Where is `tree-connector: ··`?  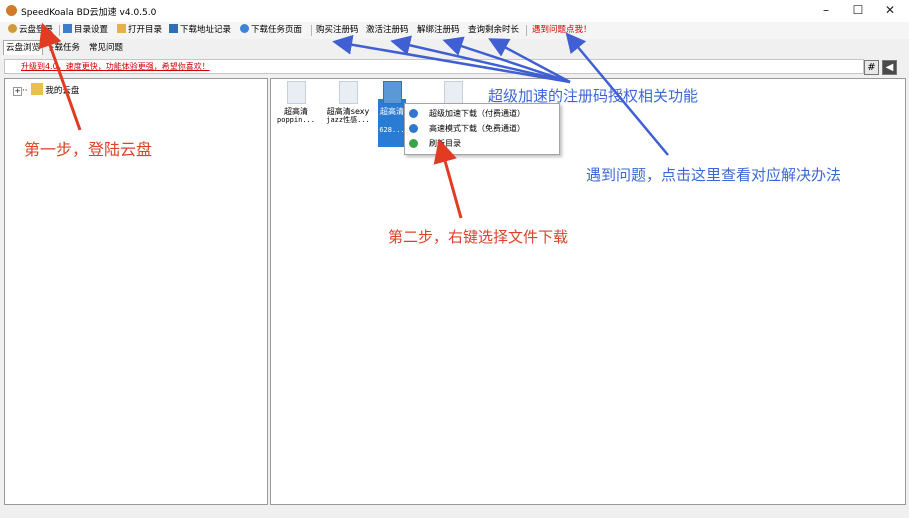
tree-connector: ·· is located at coordinates (25, 91).